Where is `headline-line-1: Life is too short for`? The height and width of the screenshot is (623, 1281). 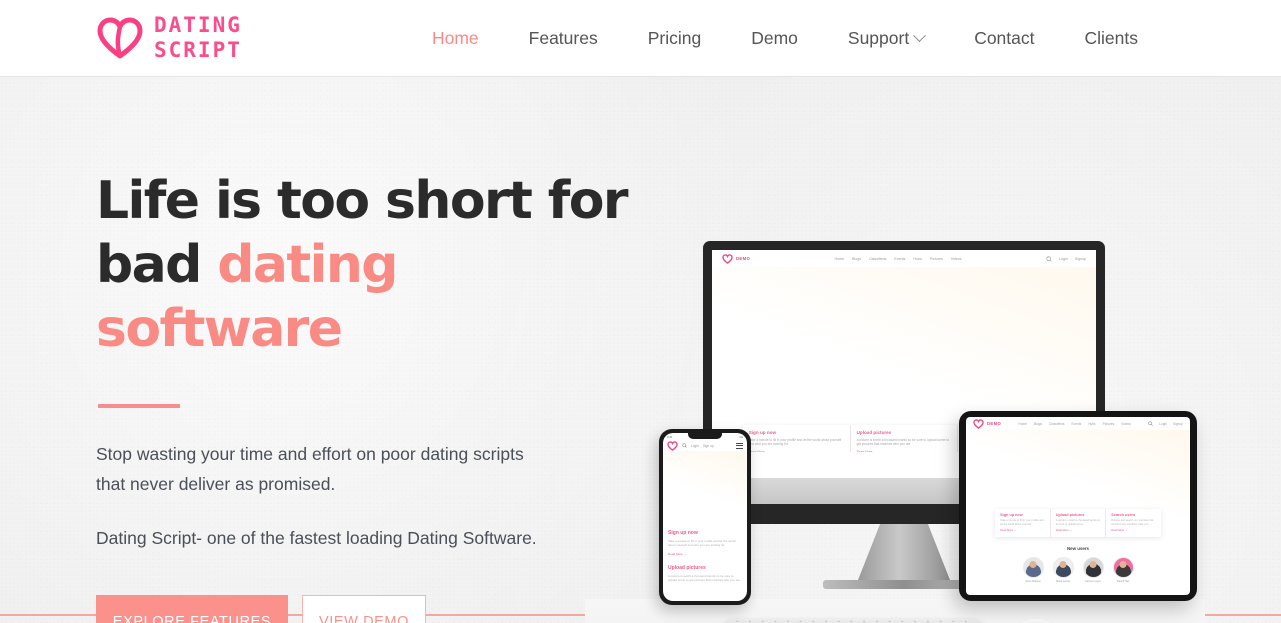 headline-line-1: Life is too short for is located at coordinates (362, 201).